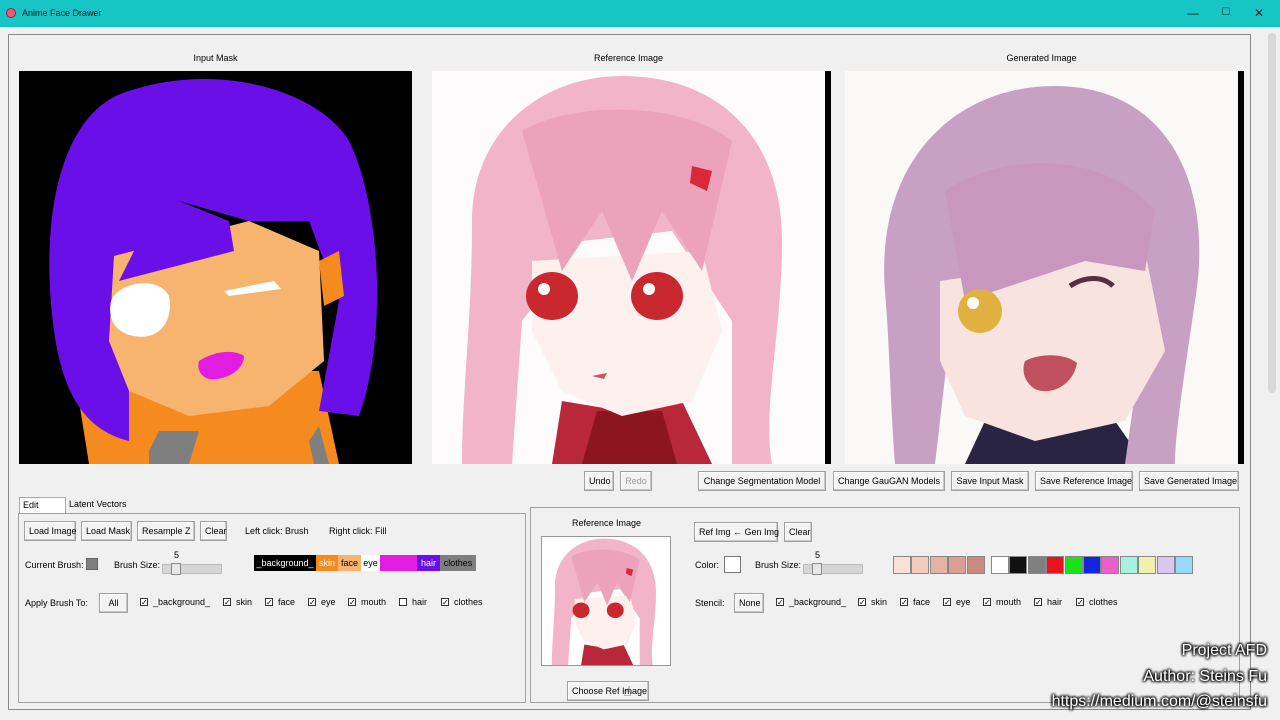 The height and width of the screenshot is (720, 1280). Describe the element at coordinates (1048, 602) in the screenshot. I see `stencil-hair-checkbox: ✓ hair` at that location.